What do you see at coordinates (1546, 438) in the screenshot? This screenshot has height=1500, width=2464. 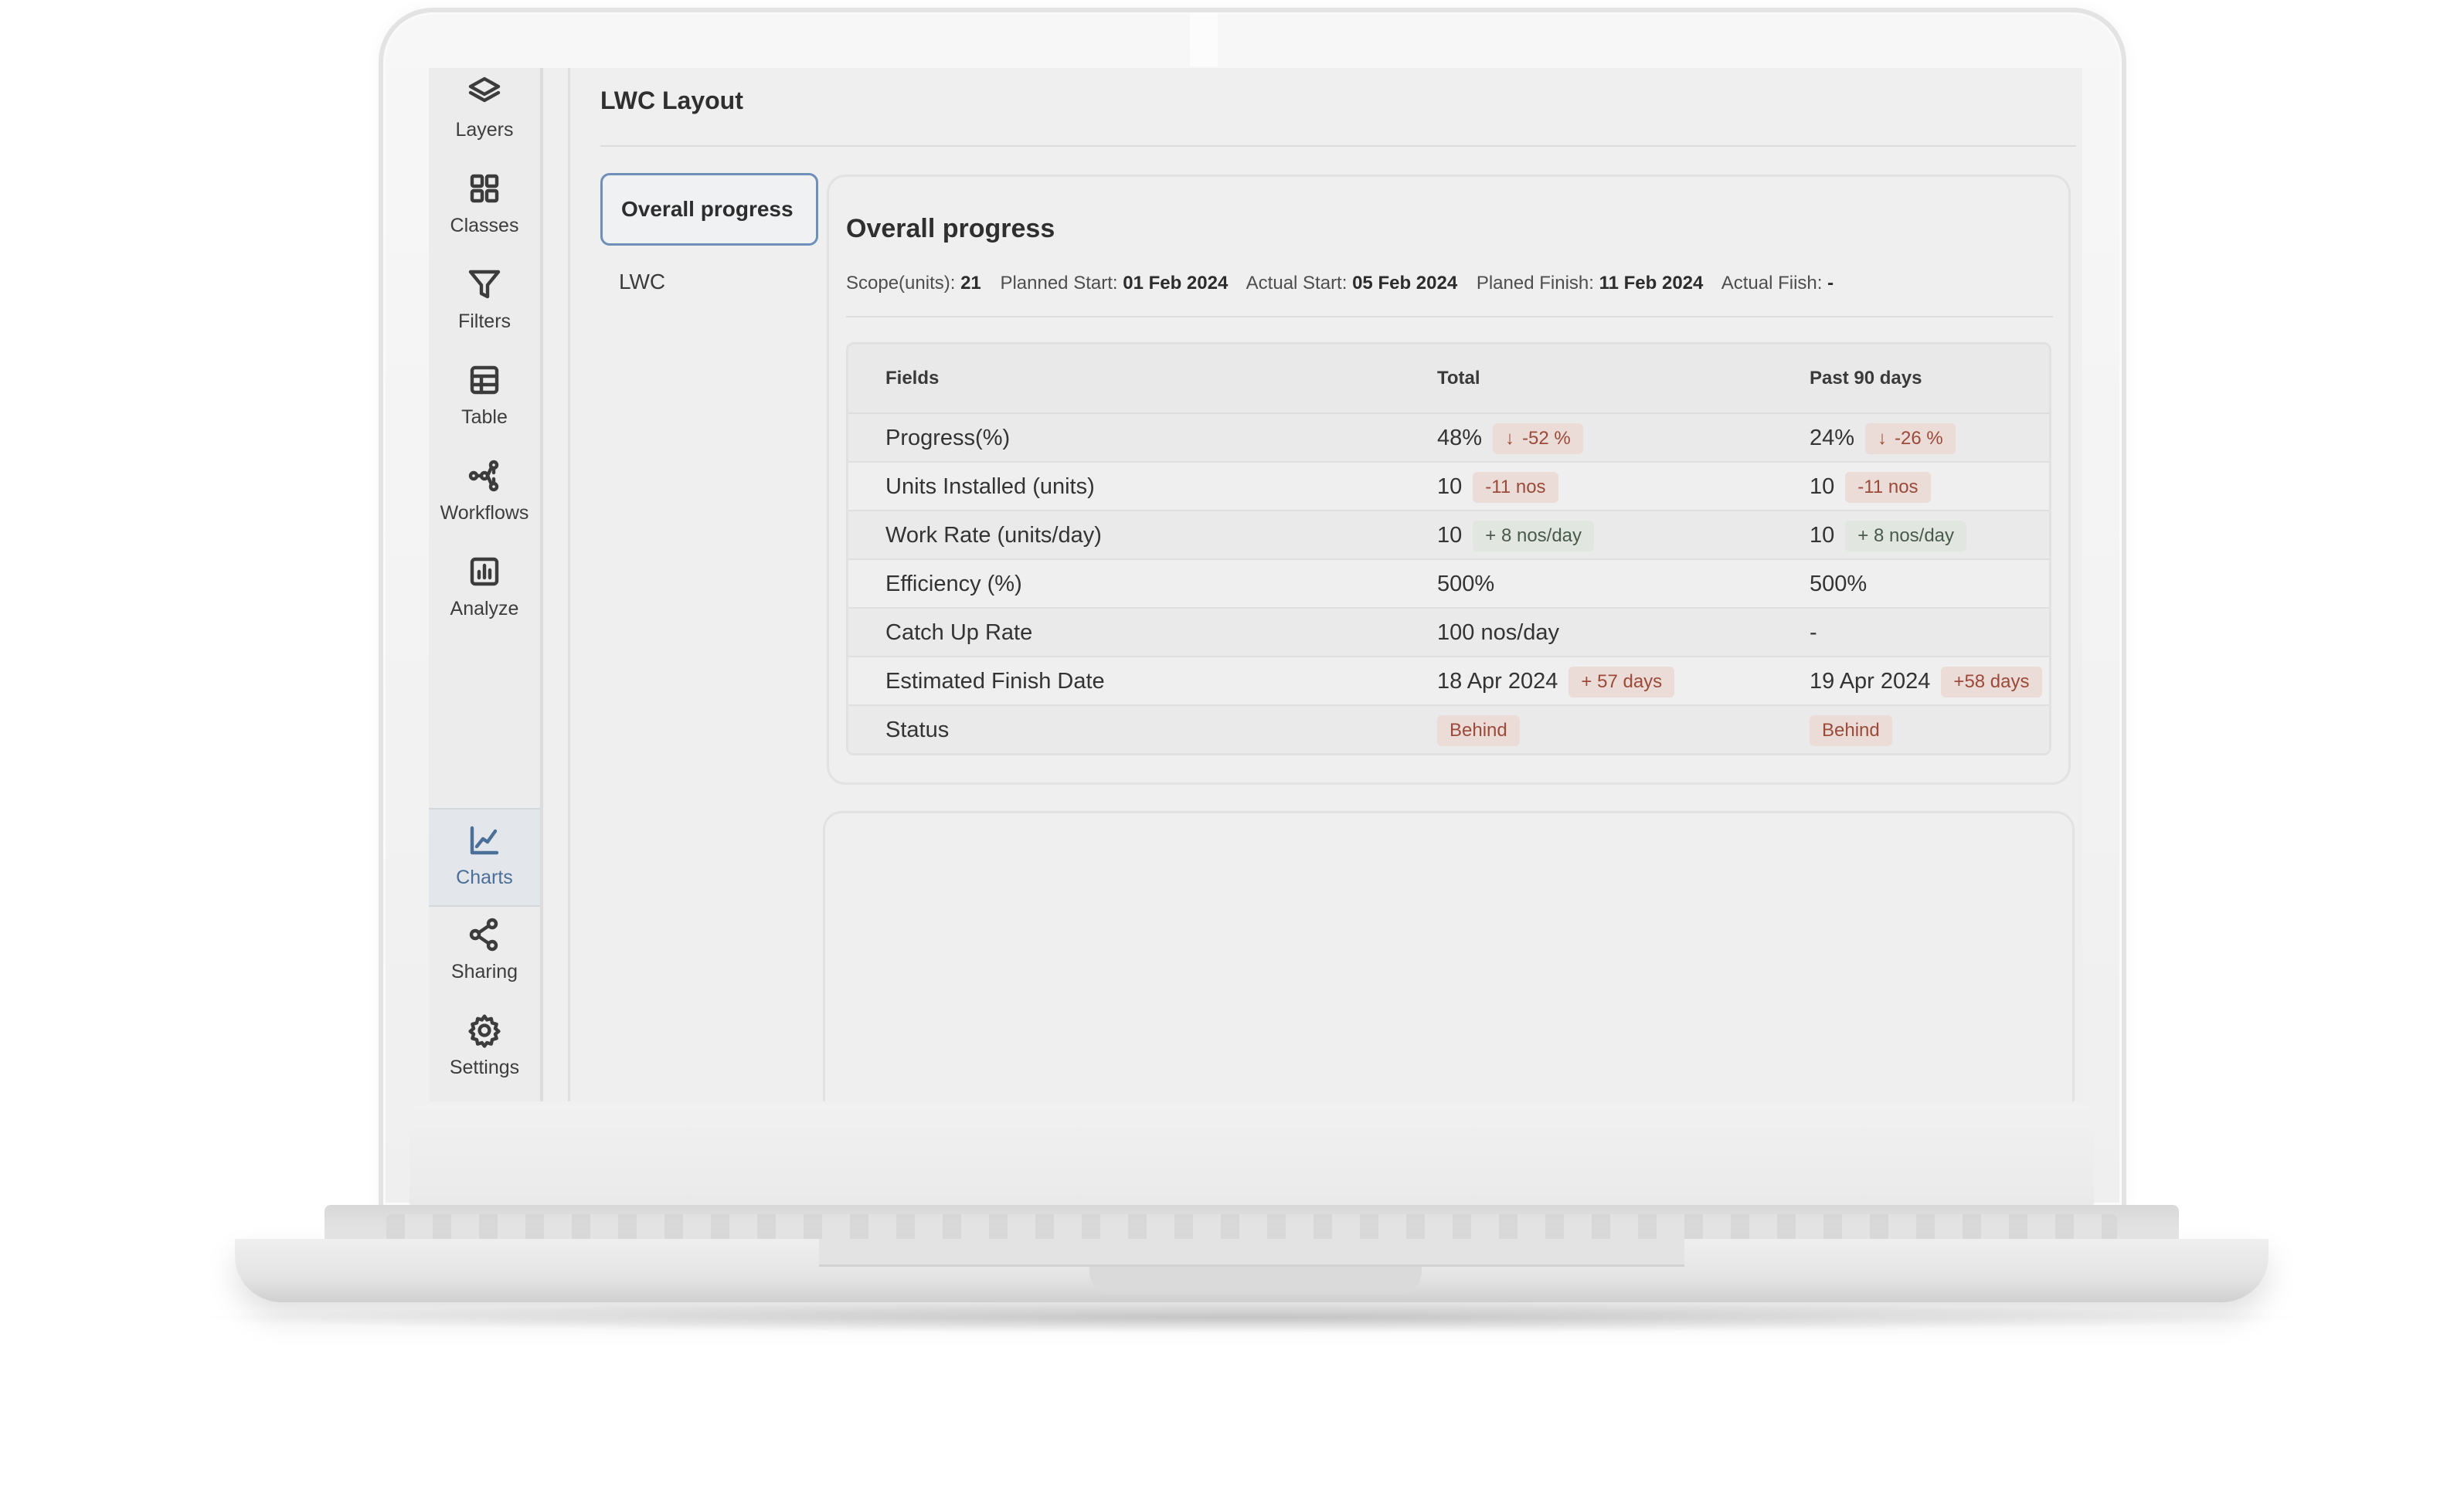 I see `badge-text: -52 %` at bounding box center [1546, 438].